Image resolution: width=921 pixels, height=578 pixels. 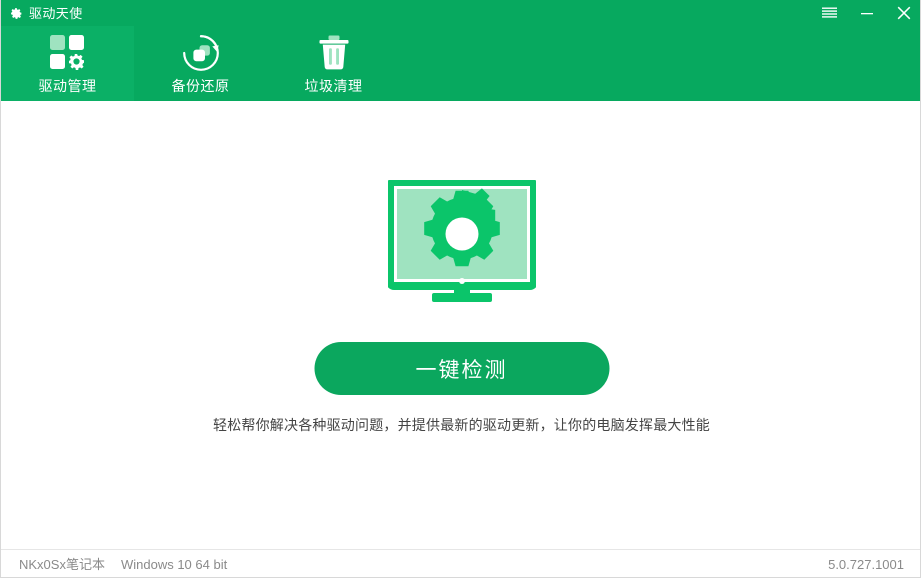 What do you see at coordinates (62, 564) in the screenshot?
I see `device-name: NKx0Sx笔记本` at bounding box center [62, 564].